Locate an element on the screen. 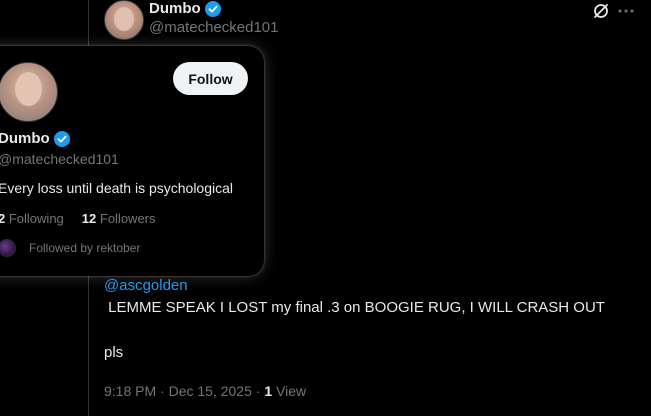 The width and height of the screenshot is (651, 416). hovercard-bio: Every loss until death is psychological is located at coordinates (117, 188).